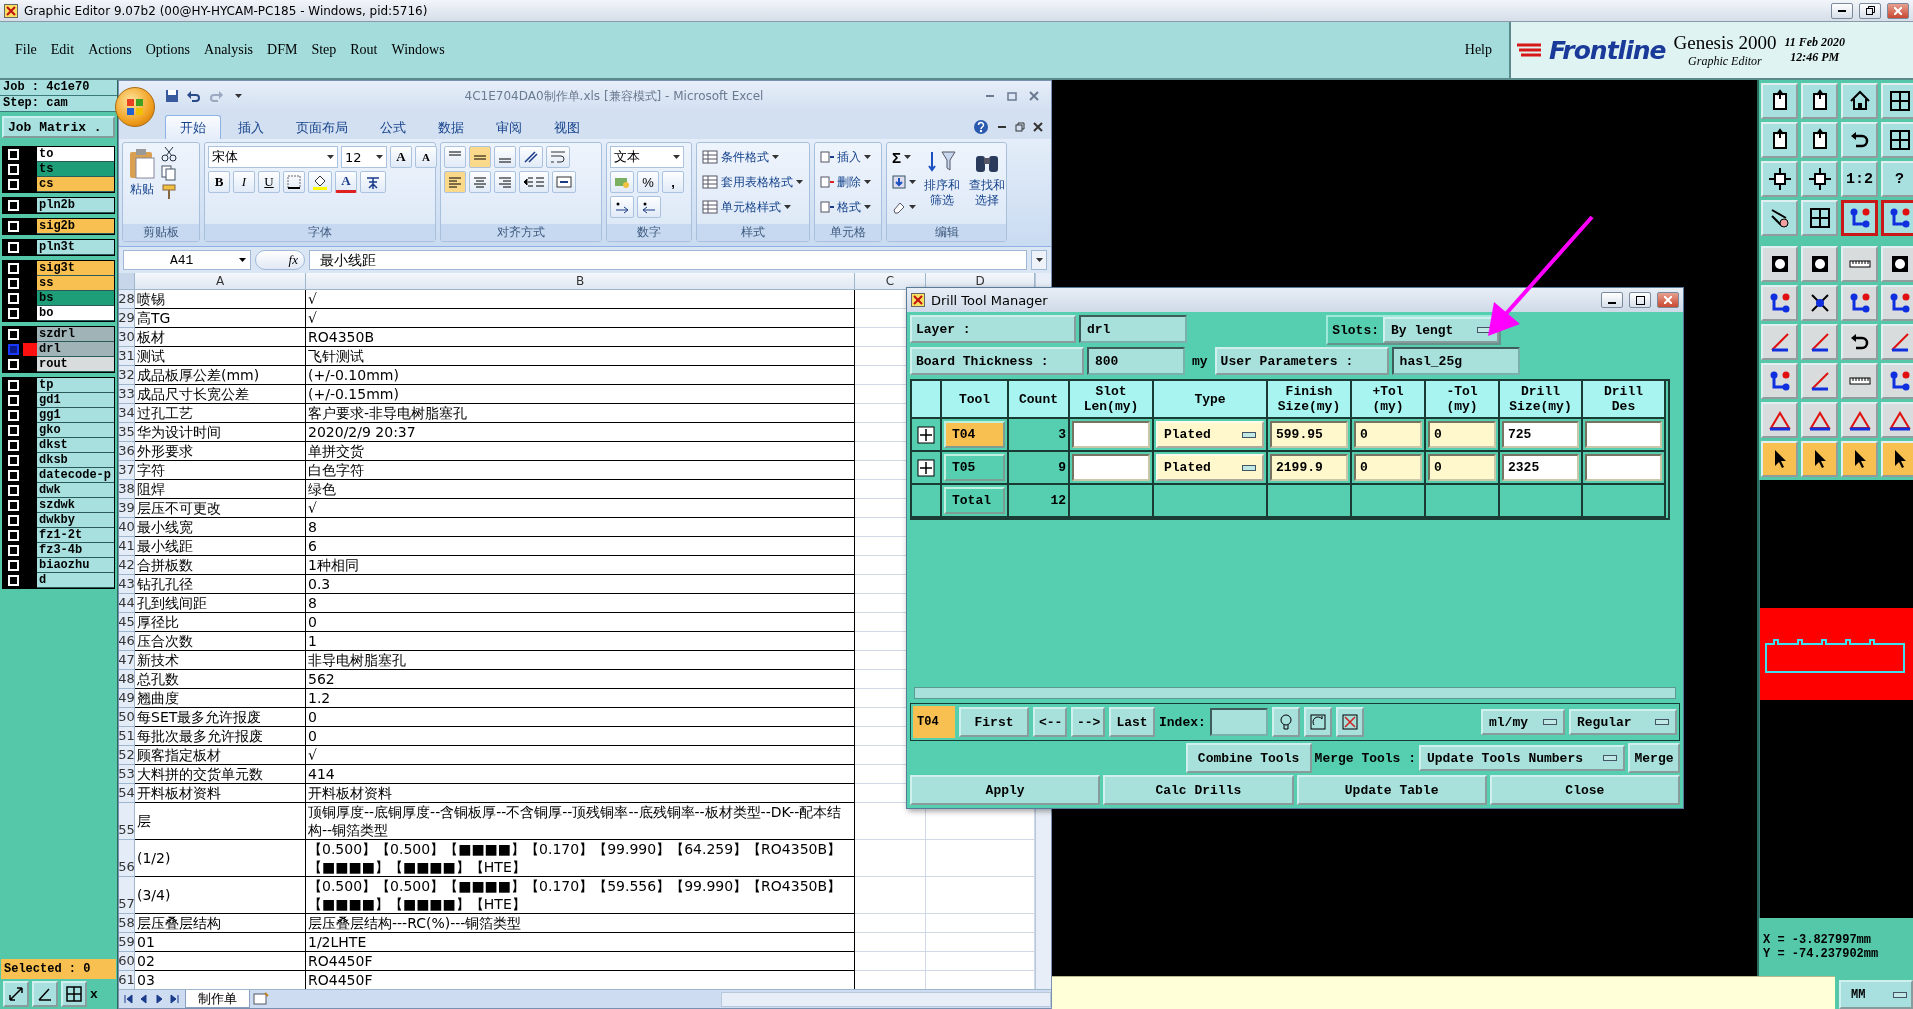  I want to click on menu-item: Options, so click(168, 50).